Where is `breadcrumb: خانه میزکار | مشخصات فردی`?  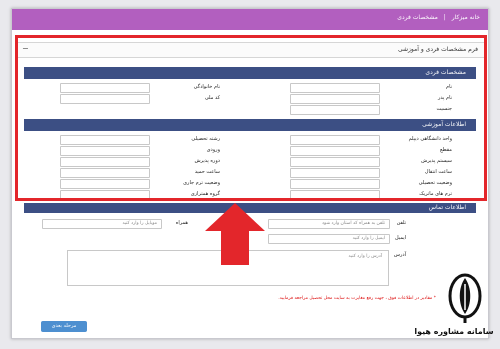 breadcrumb: خانه میزکار | مشخصات فردی is located at coordinates (436, 17).